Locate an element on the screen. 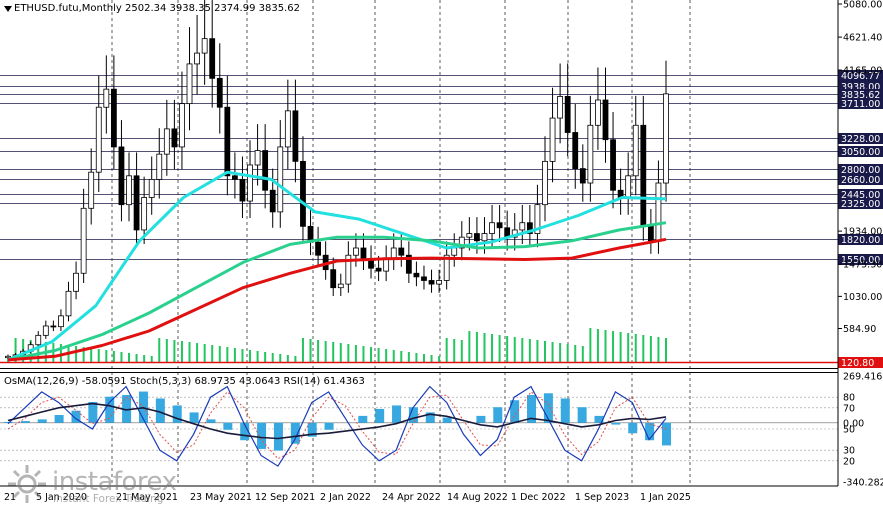  y-tick-label: 1030.00 is located at coordinates (862, 297).